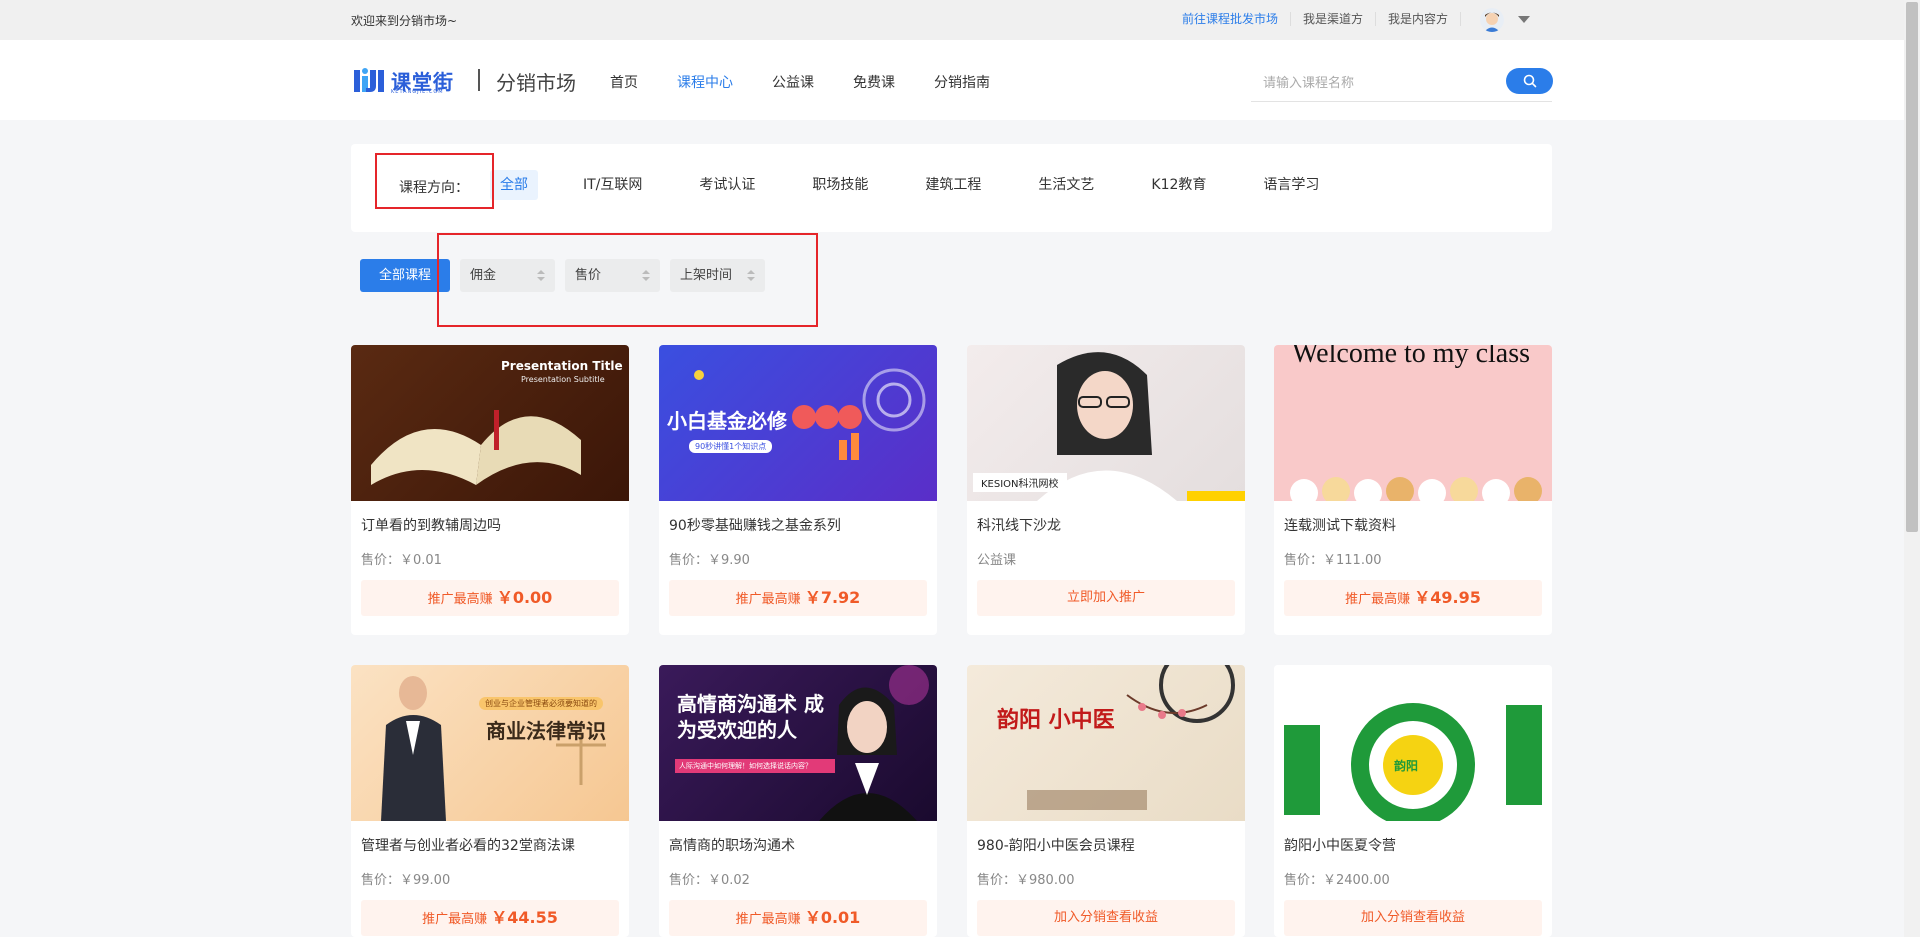 Image resolution: width=1920 pixels, height=937 pixels. What do you see at coordinates (1419, 19) in the screenshot?
I see `content-role-link: 我是内容方` at bounding box center [1419, 19].